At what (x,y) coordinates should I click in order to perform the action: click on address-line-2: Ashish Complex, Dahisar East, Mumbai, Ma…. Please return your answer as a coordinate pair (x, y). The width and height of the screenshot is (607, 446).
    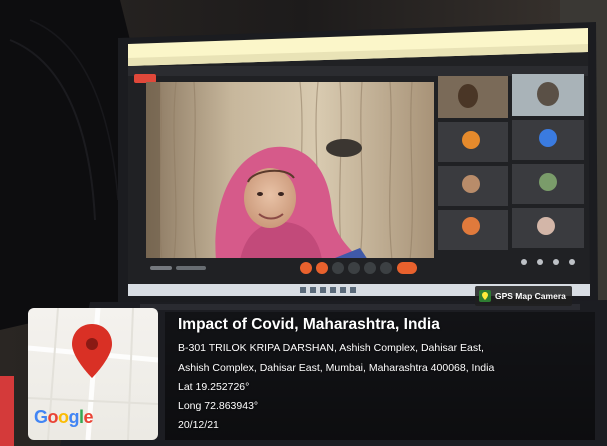
    Looking at the image, I should click on (336, 368).